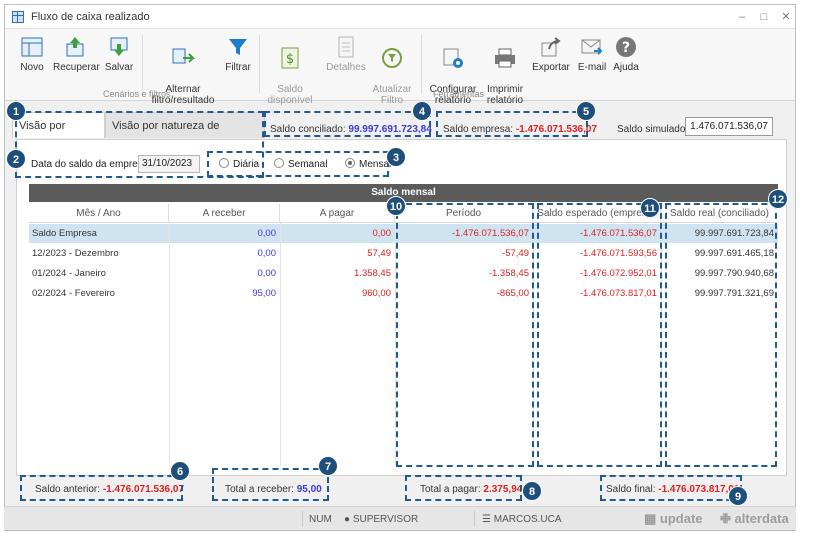  Describe the element at coordinates (32, 47) in the screenshot. I see `new-grid-icon` at that location.